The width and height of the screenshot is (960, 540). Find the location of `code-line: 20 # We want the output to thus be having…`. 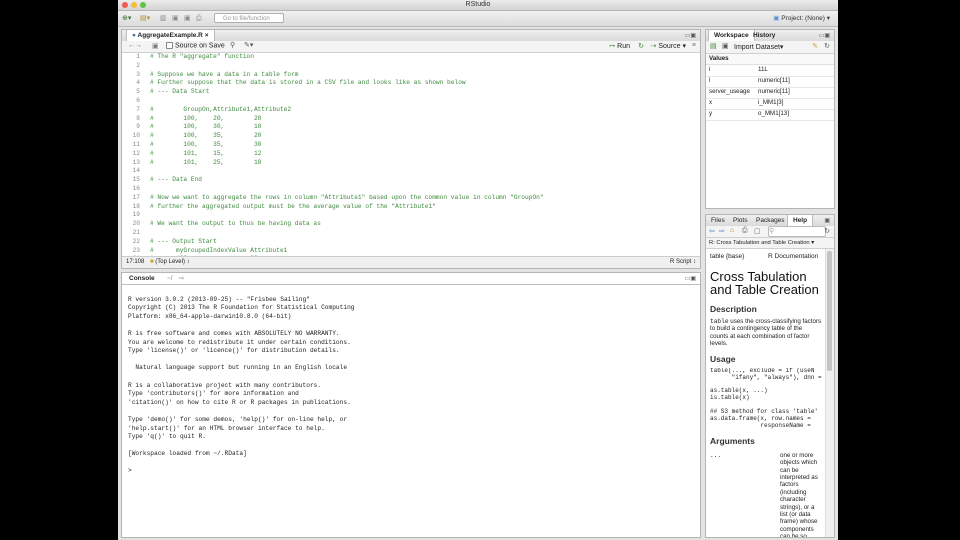

code-line: 20 # We want the output to thus be having… is located at coordinates (411, 224).